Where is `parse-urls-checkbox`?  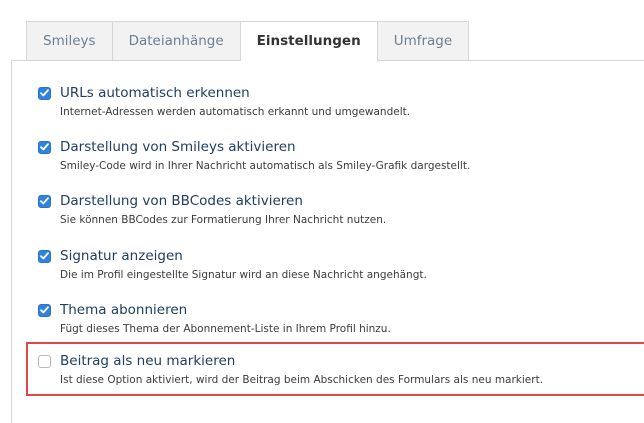 parse-urls-checkbox is located at coordinates (44, 93).